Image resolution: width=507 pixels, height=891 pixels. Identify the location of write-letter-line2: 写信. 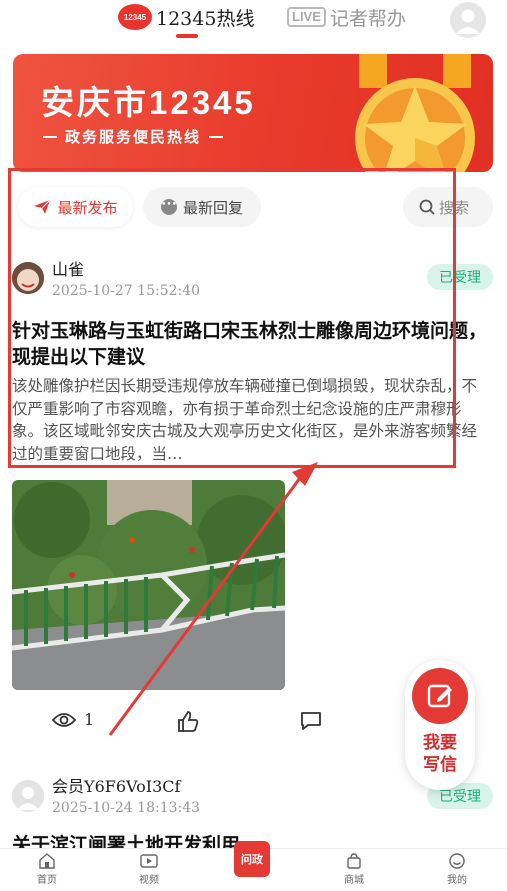
(440, 765).